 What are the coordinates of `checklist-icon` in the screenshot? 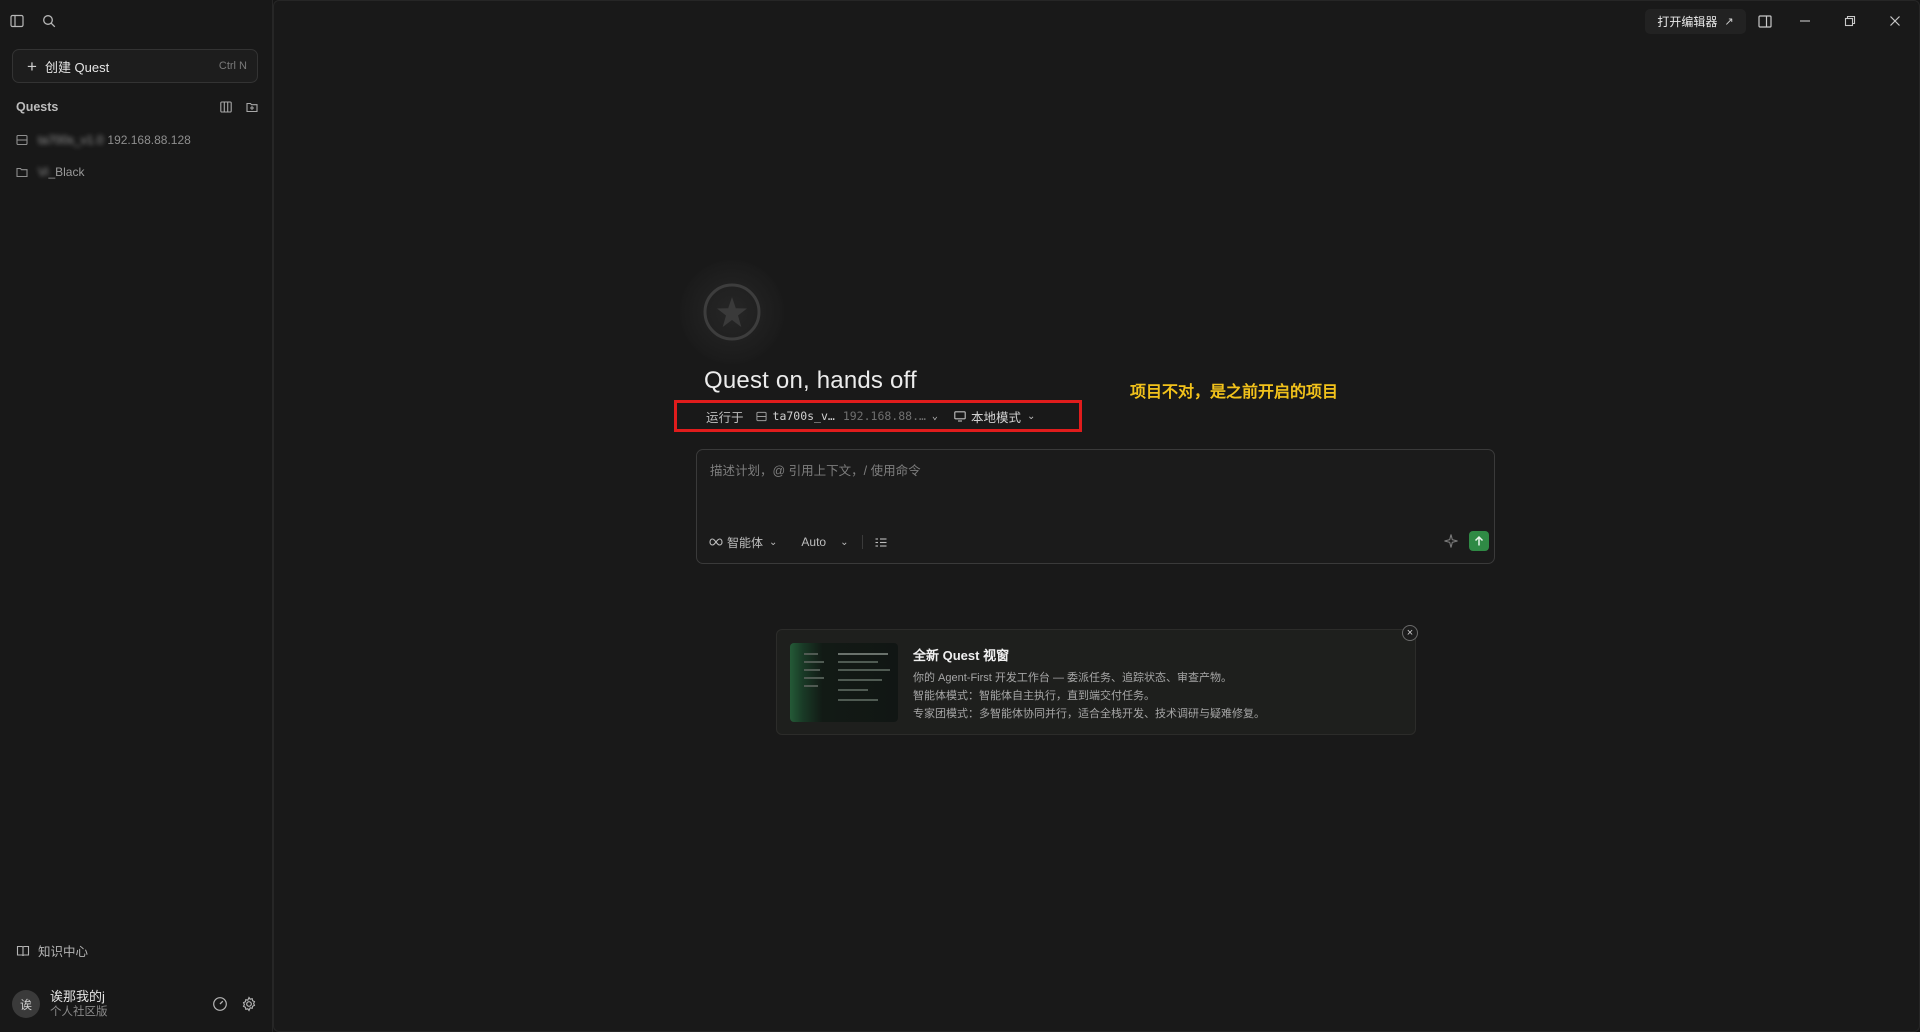 It's located at (881, 542).